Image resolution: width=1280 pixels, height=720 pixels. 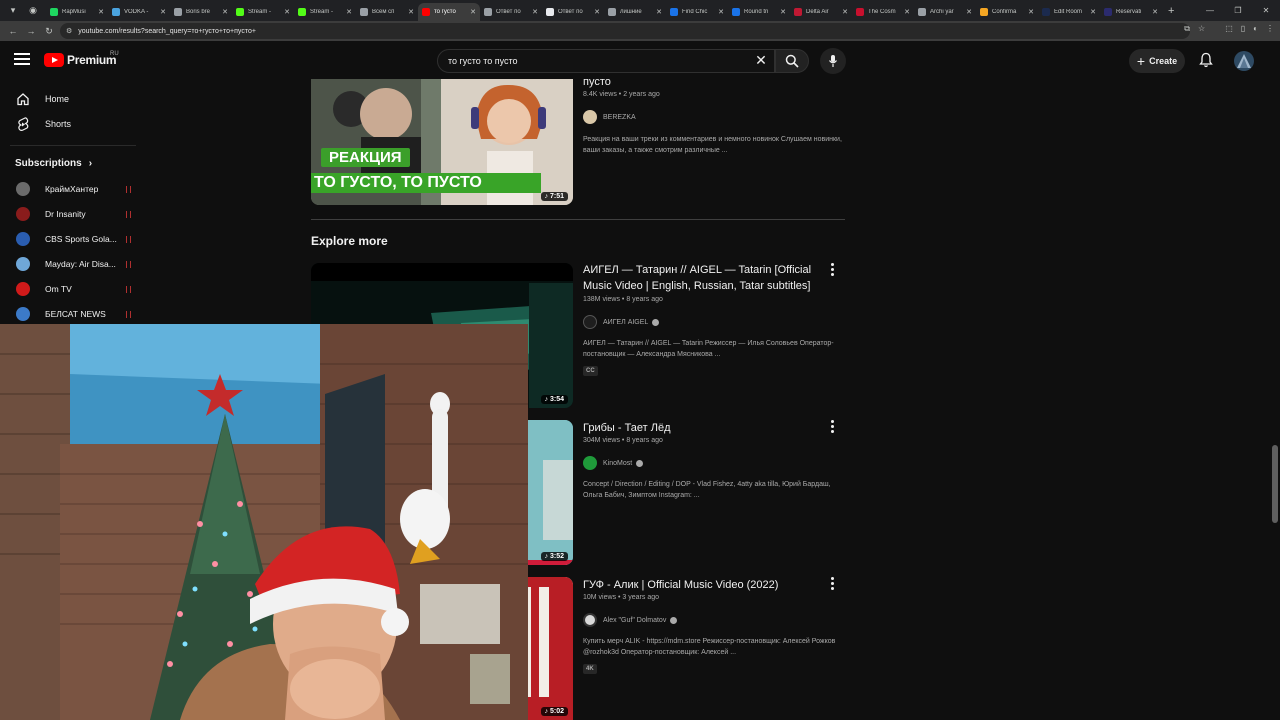 I want to click on maximize-icon: ❐, so click(x=1238, y=10).